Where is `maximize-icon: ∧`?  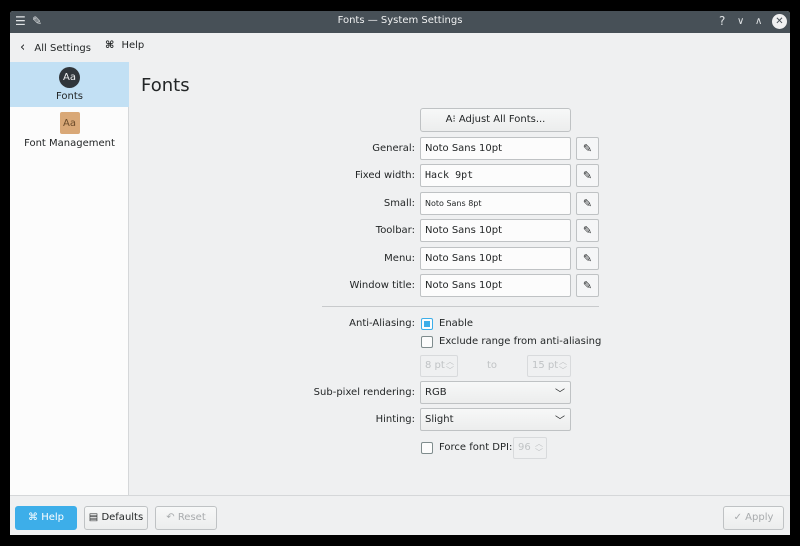 maximize-icon: ∧ is located at coordinates (758, 21).